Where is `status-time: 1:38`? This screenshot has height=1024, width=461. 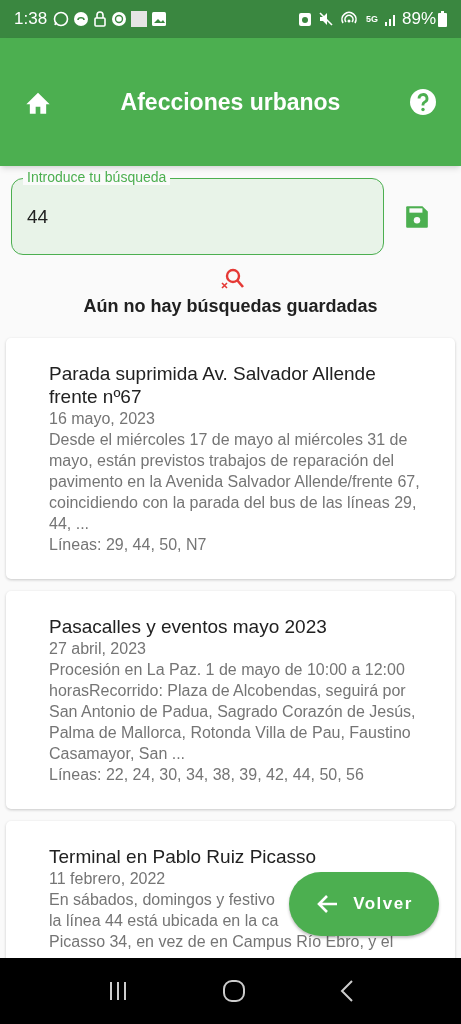
status-time: 1:38 is located at coordinates (31, 19).